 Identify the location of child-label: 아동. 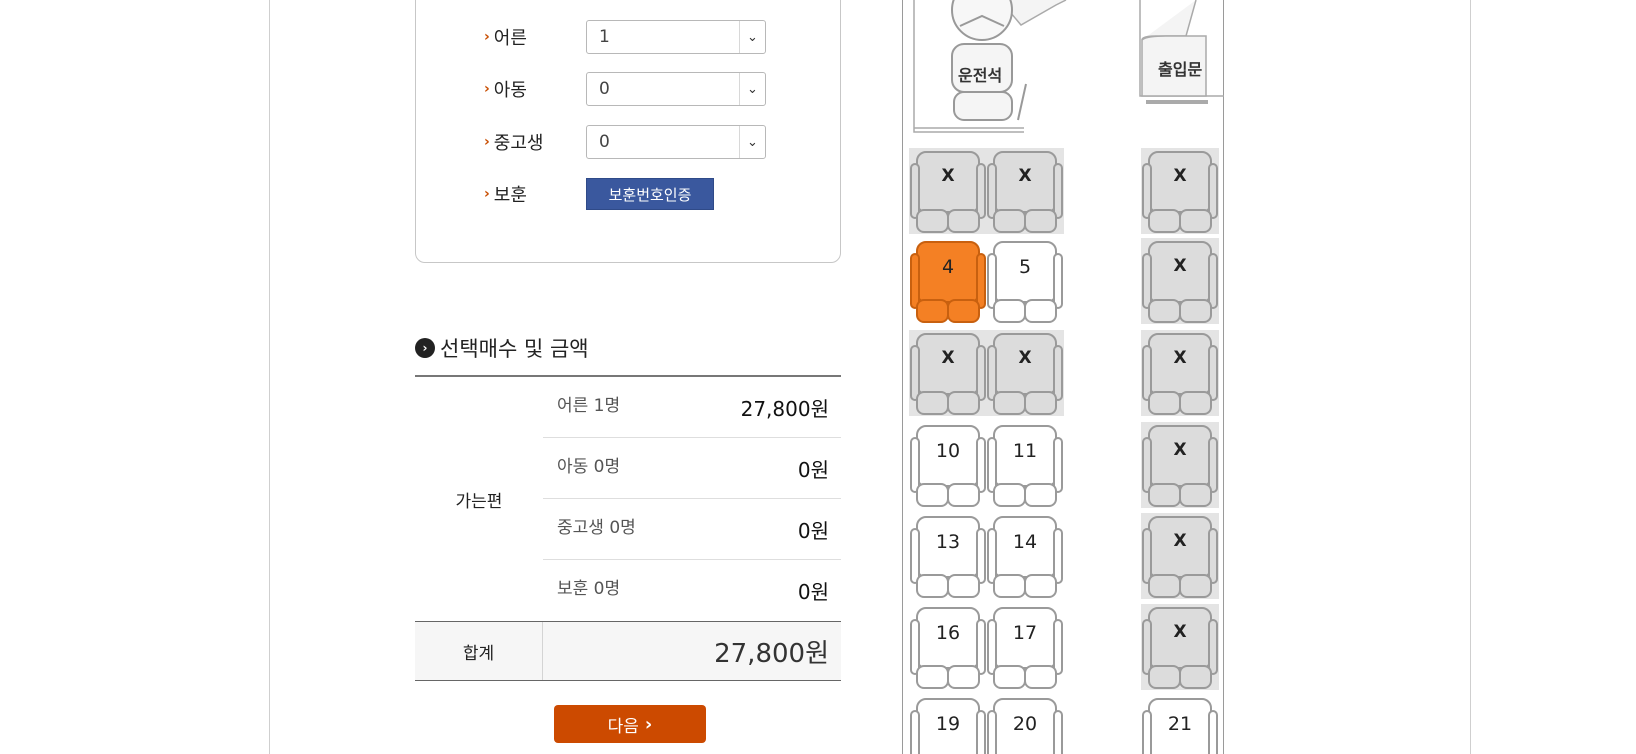
(510, 90).